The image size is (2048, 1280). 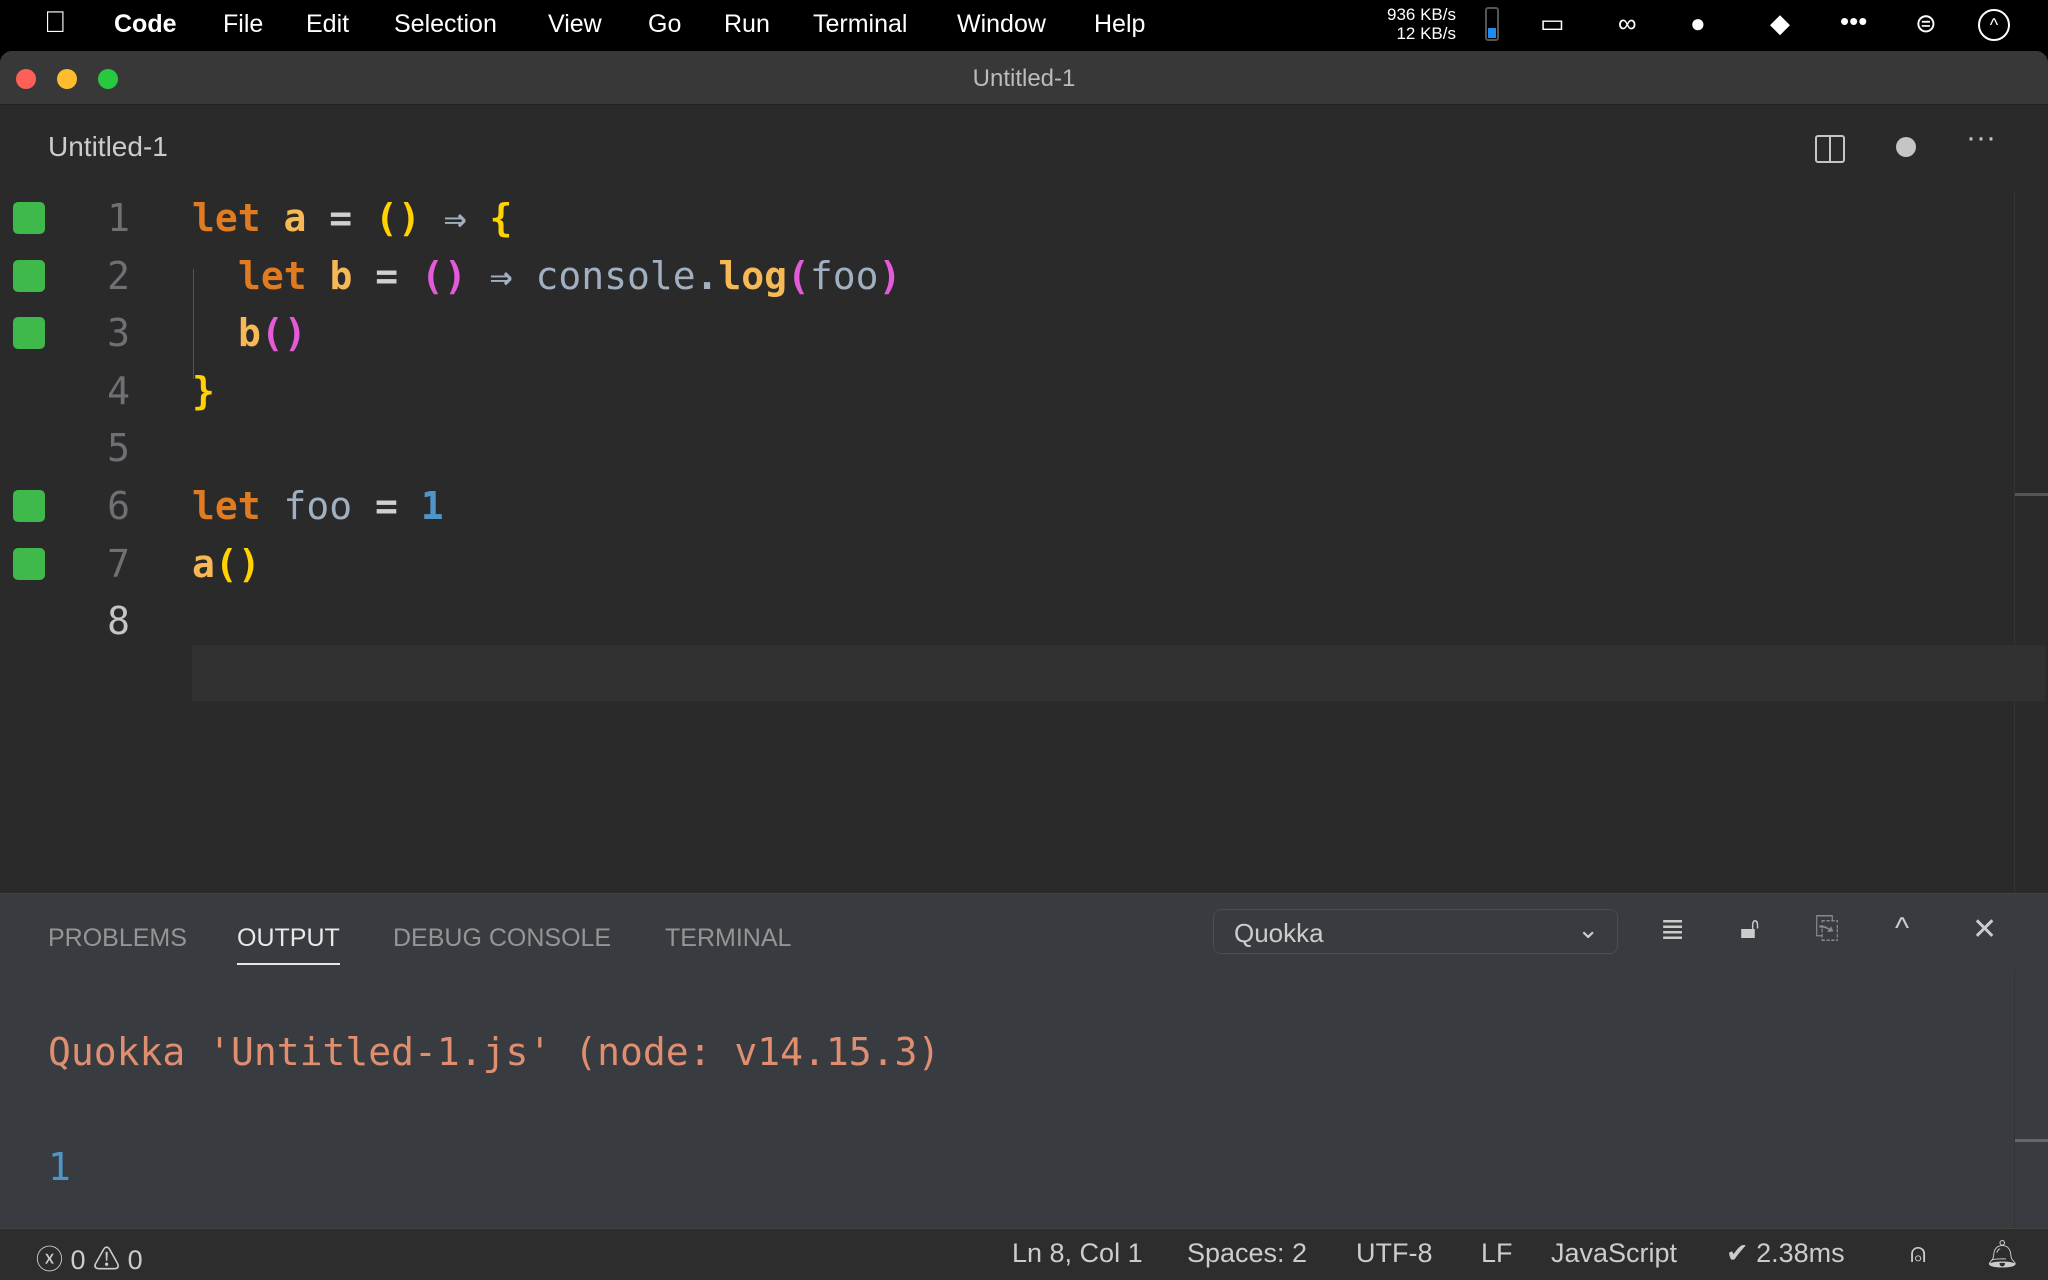 I want to click on token: 1, so click(x=420, y=506).